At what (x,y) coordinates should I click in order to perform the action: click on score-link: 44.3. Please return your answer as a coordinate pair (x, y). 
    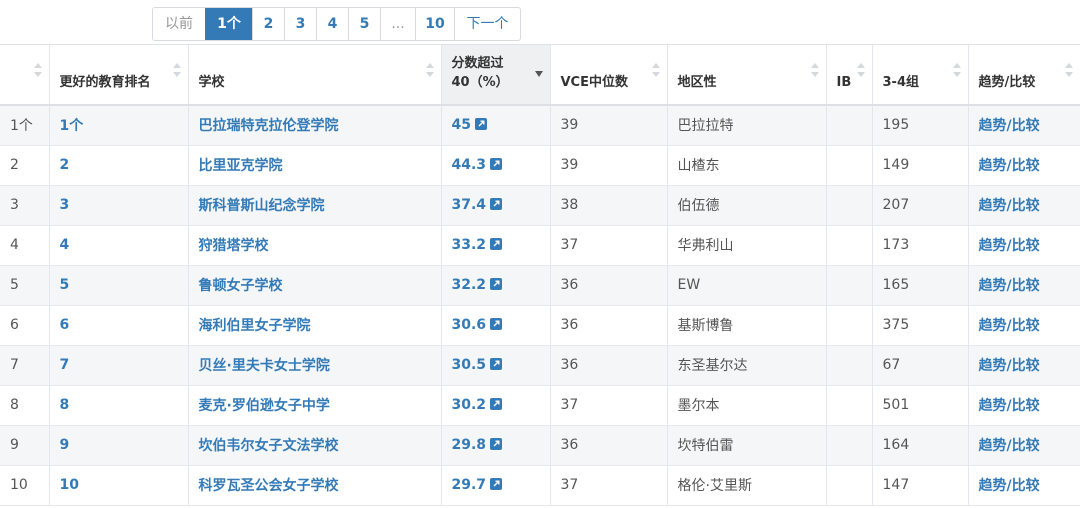
    Looking at the image, I should click on (469, 165).